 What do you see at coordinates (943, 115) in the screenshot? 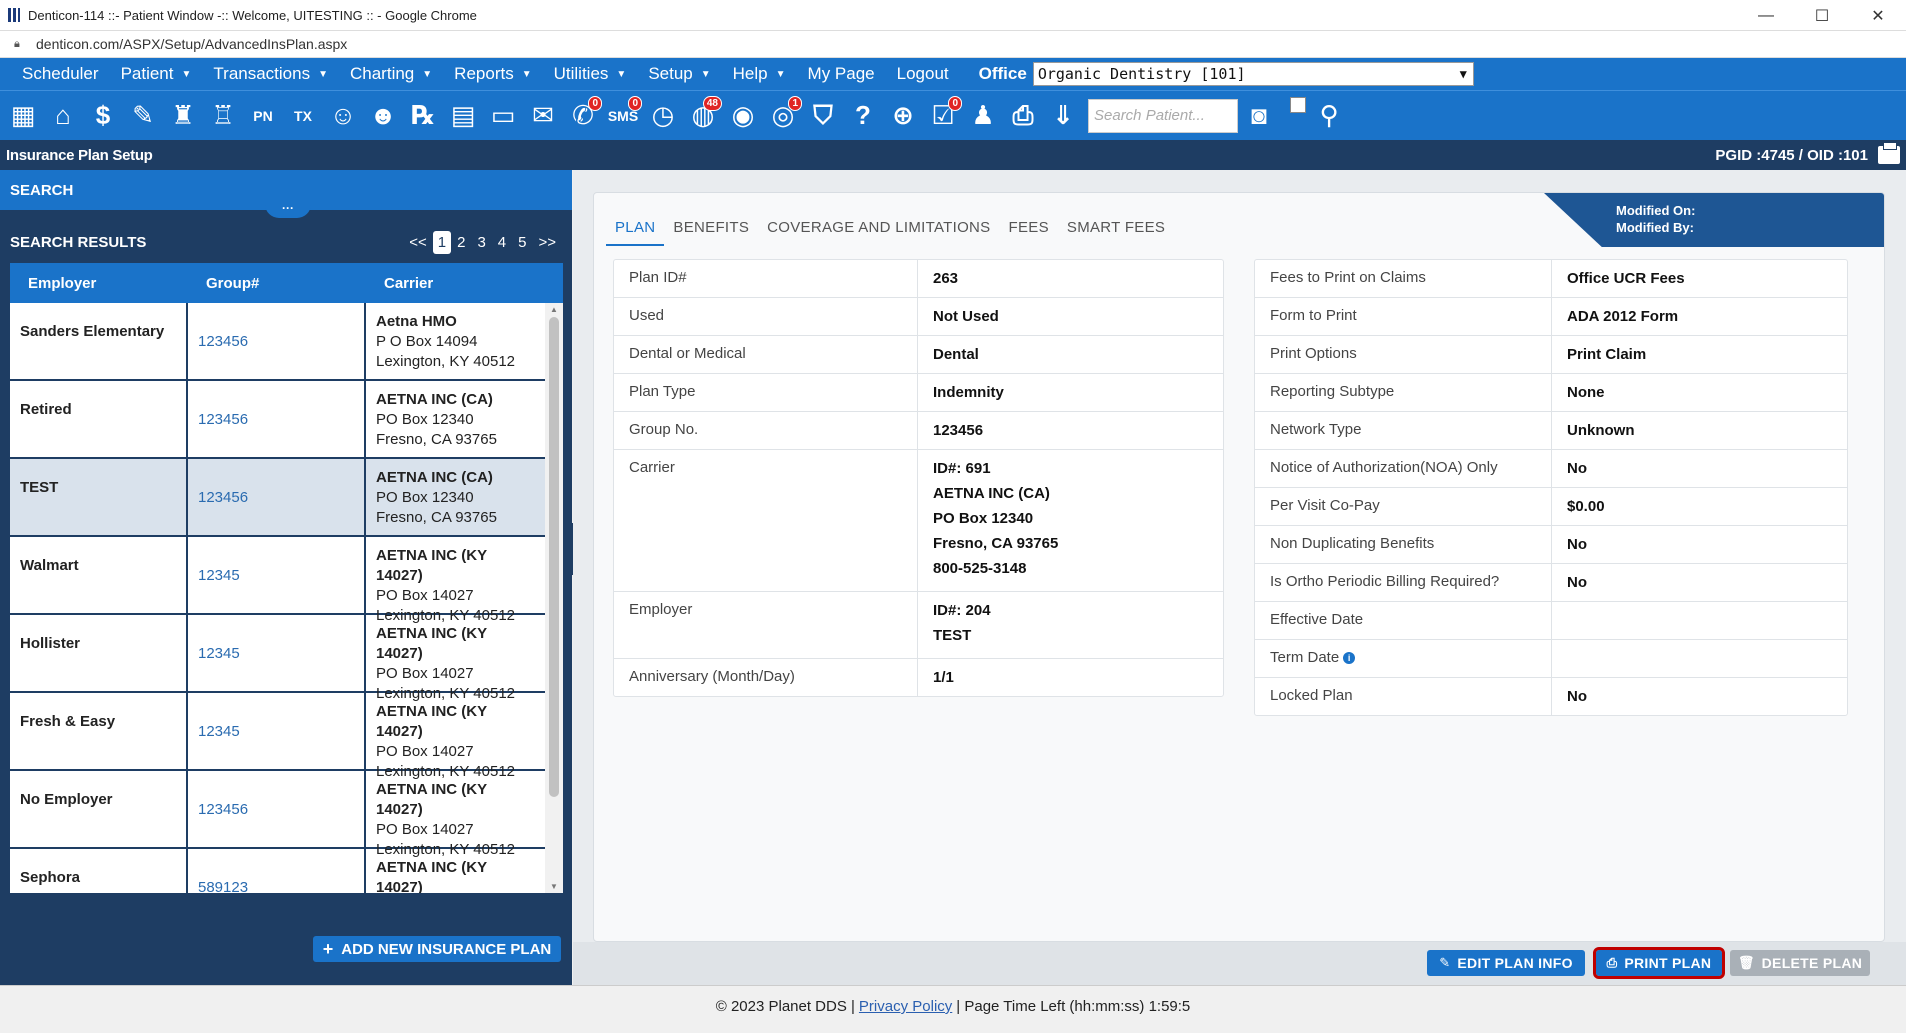
I see `checklist-icon: ☑ 0` at bounding box center [943, 115].